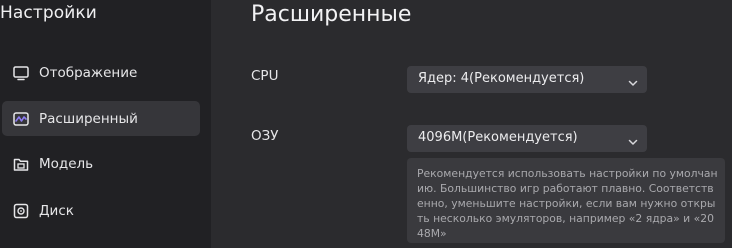  Describe the element at coordinates (21, 164) in the screenshot. I see `folder-icon` at that location.